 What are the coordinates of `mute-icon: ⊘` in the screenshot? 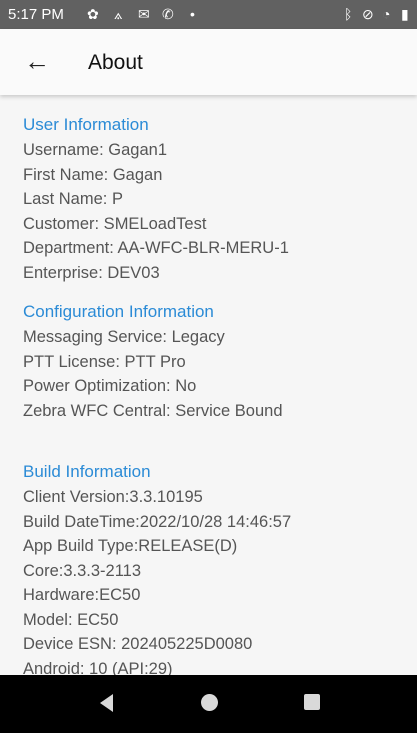 It's located at (368, 14).